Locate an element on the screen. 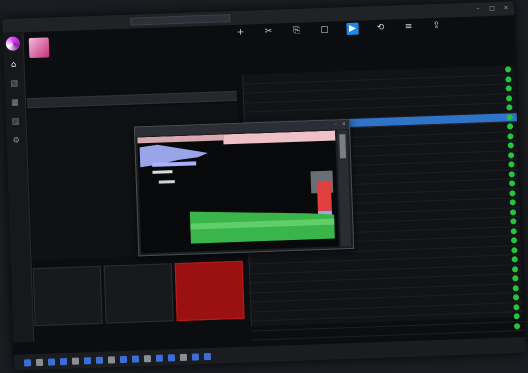 The height and width of the screenshot is (373, 528). export-button: ⇪ is located at coordinates (436, 34).